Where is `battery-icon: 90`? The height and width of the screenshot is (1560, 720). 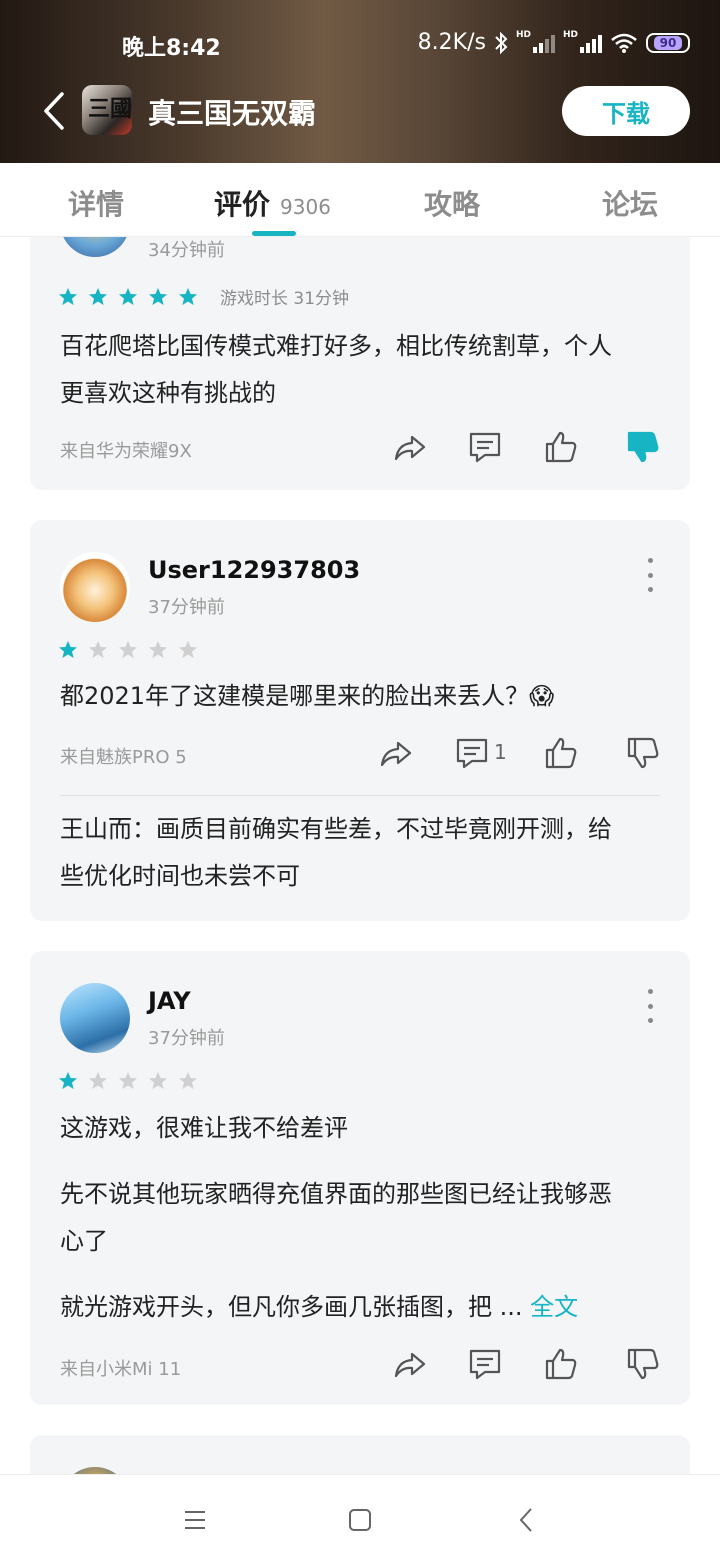 battery-icon: 90 is located at coordinates (668, 42).